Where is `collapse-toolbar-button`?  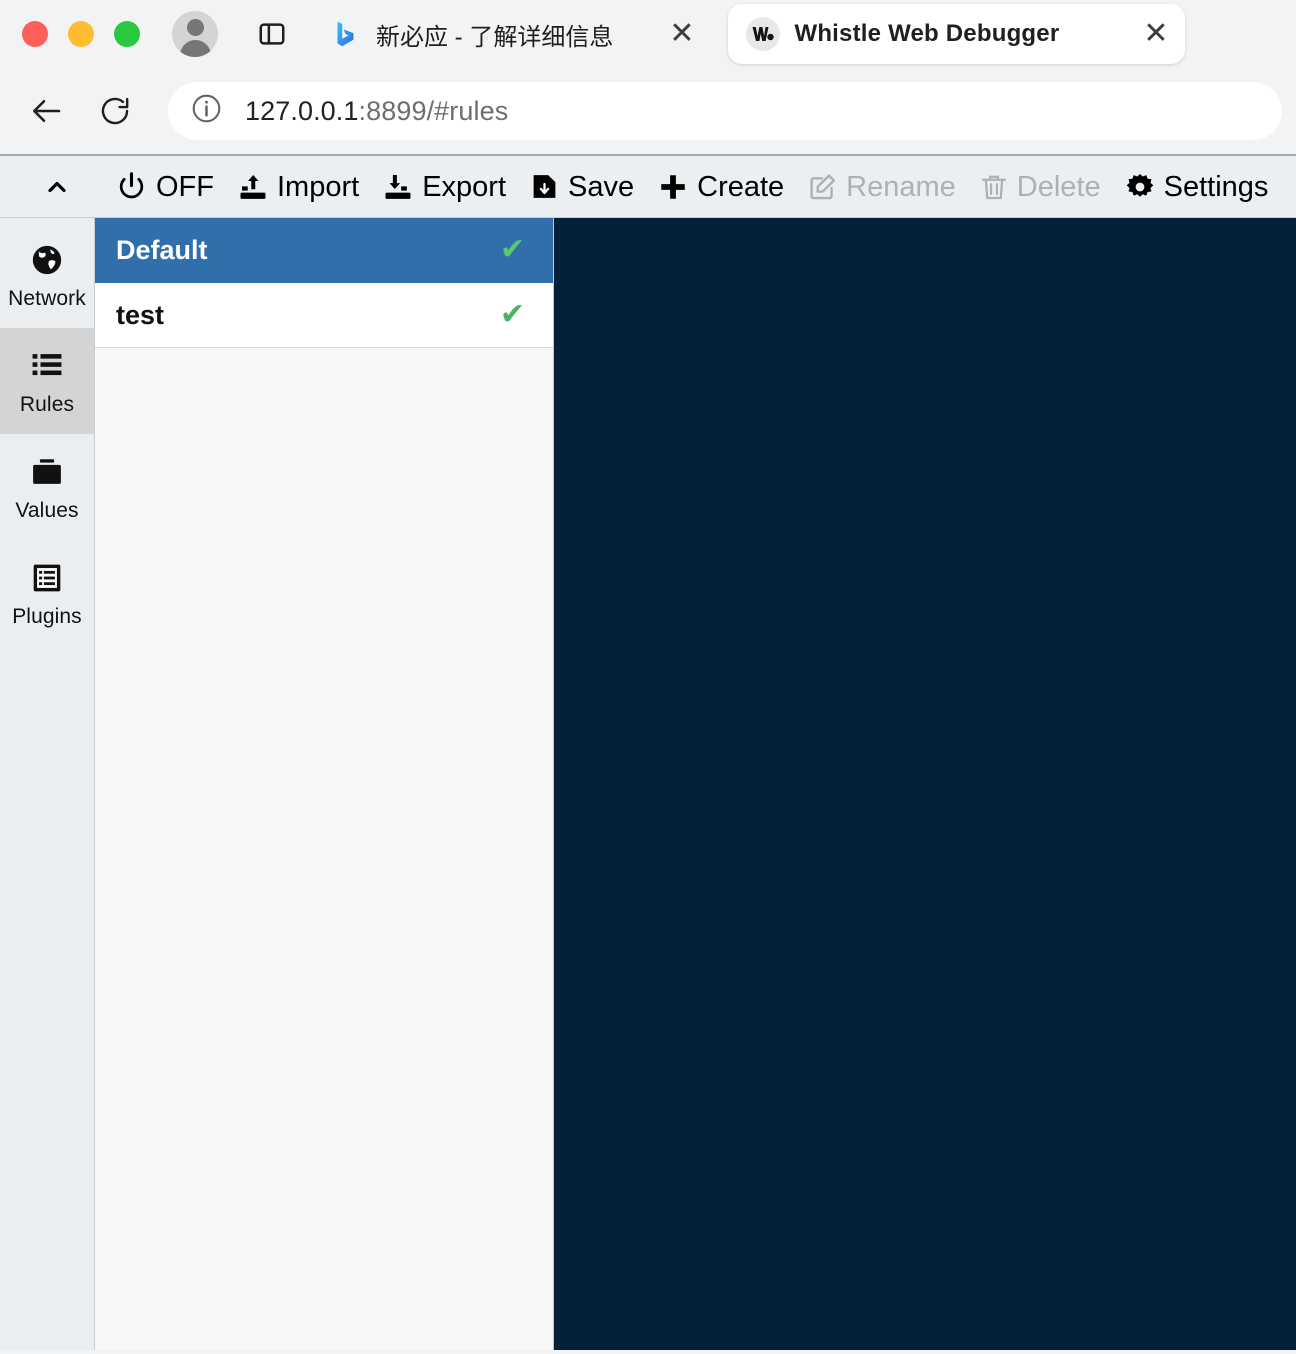
collapse-toolbar-button is located at coordinates (61, 186).